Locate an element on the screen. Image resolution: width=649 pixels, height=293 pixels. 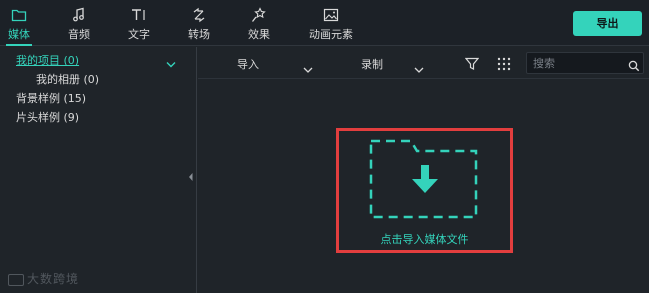
record-dropdown: 录制 is located at coordinates (372, 64).